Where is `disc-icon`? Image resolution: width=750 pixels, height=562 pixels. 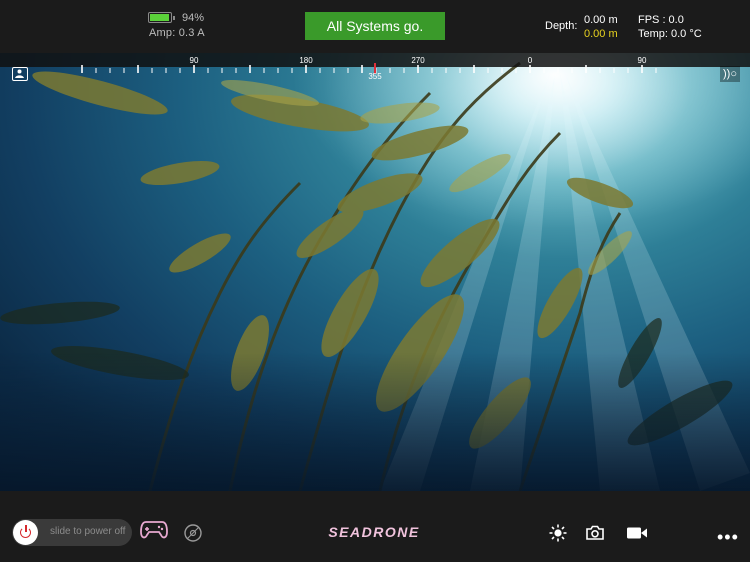
disc-icon is located at coordinates (193, 533).